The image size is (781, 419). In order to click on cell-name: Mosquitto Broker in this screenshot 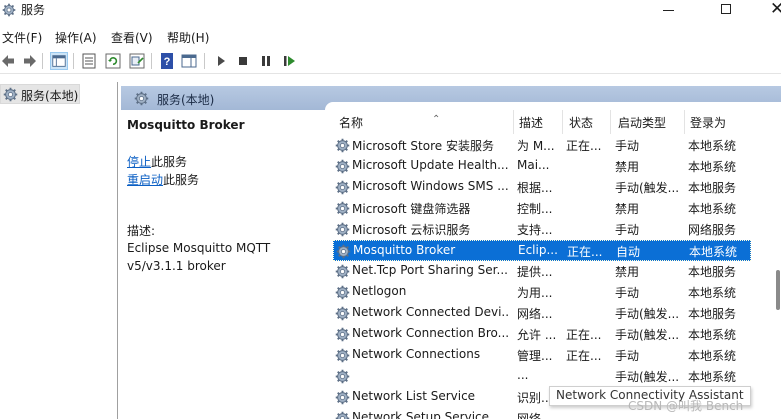, I will do `click(404, 250)`.